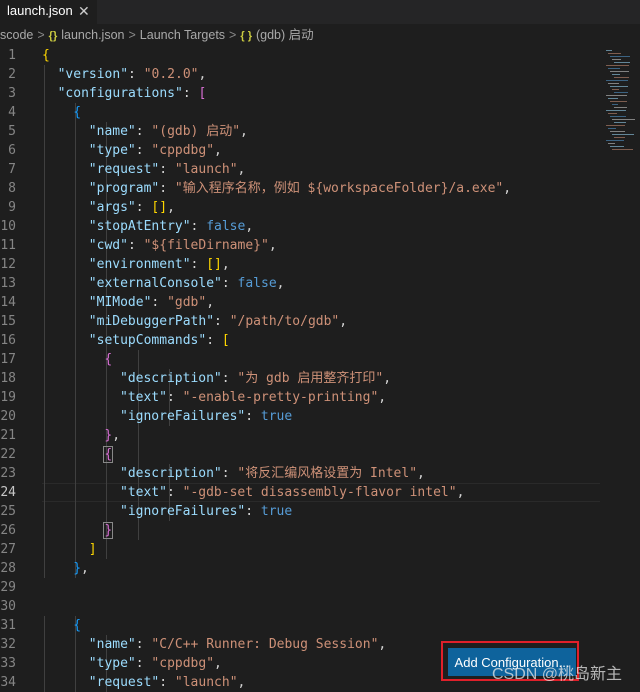 This screenshot has width=640, height=692. What do you see at coordinates (300, 473) in the screenshot?
I see `code-line: 23 "description": "将反汇编风格设置为 Intel",` at bounding box center [300, 473].